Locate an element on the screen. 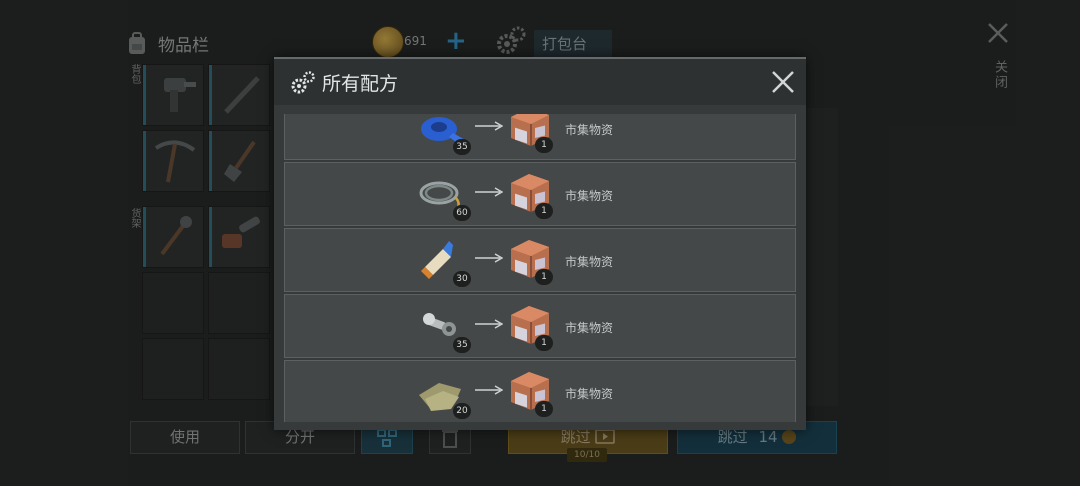 This screenshot has width=1080, height=486. ingredient-quantity: 20 is located at coordinates (462, 411).